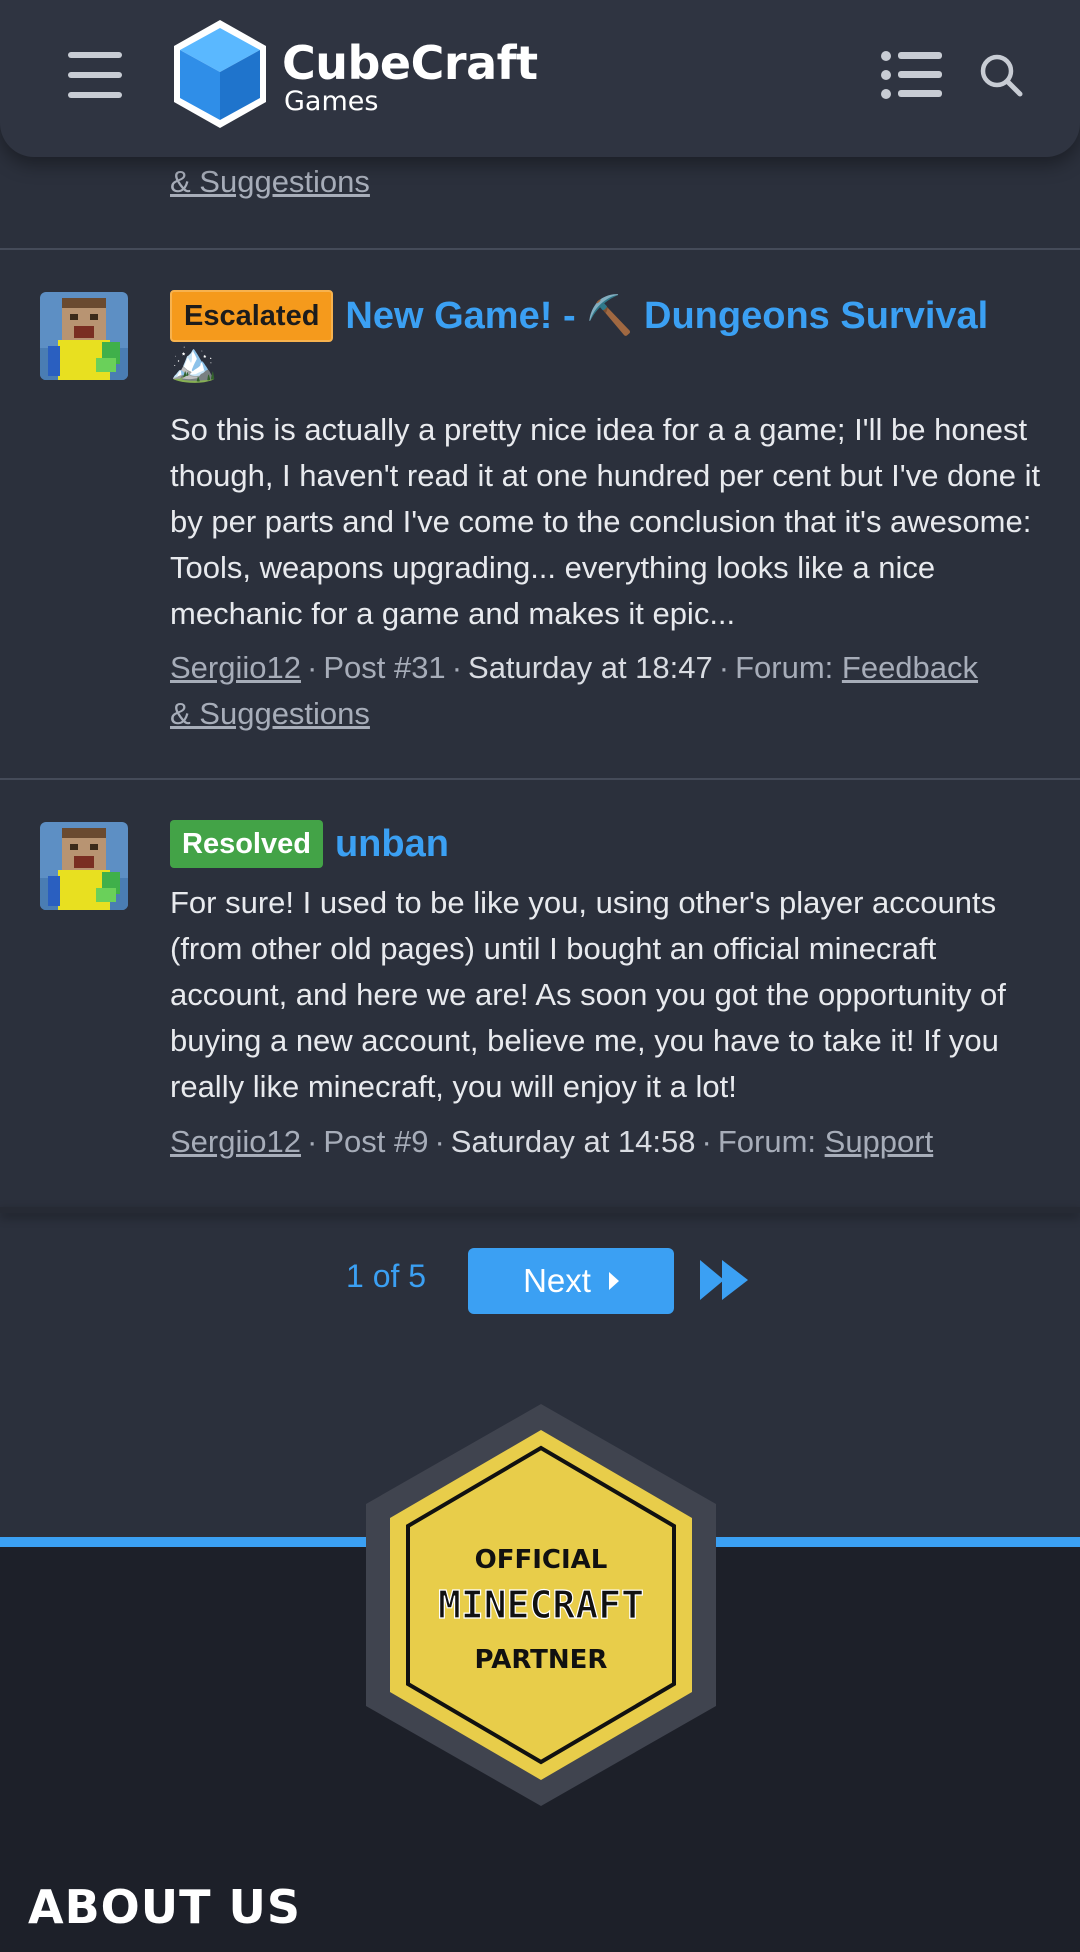 Image resolution: width=1080 pixels, height=1952 pixels. What do you see at coordinates (541, 1660) in the screenshot?
I see `partner-badge-line3: PARTNER` at bounding box center [541, 1660].